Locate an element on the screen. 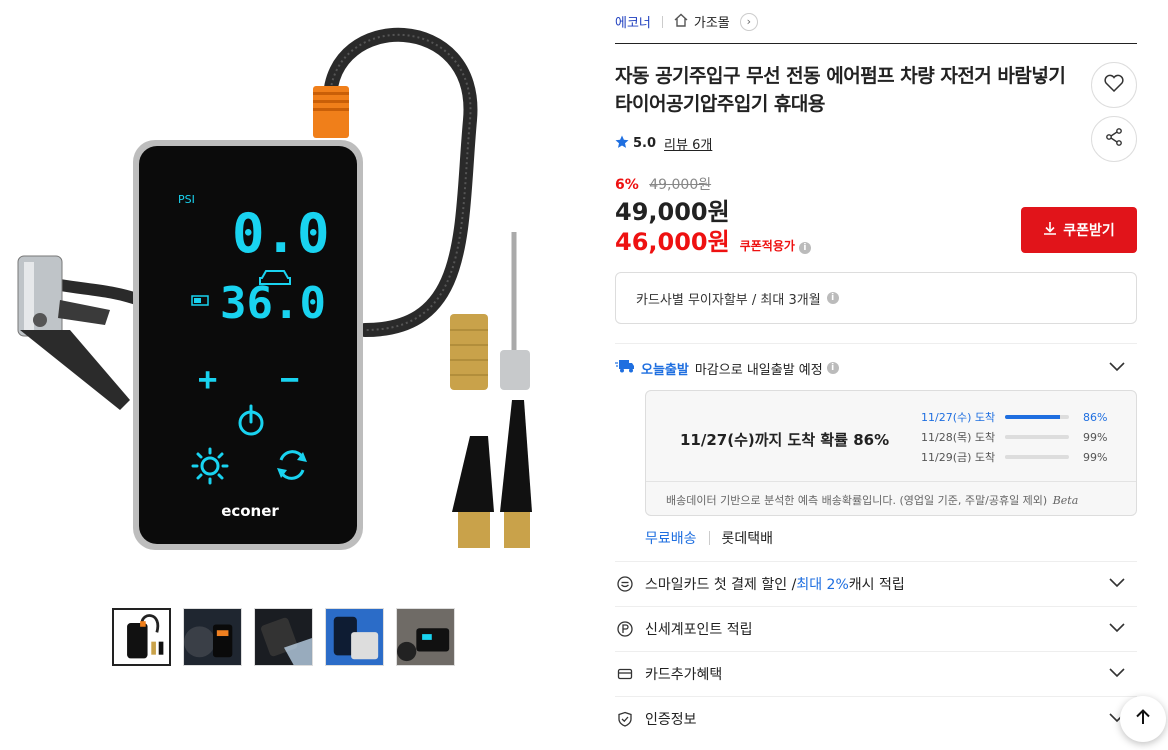  share-button is located at coordinates (1114, 139).